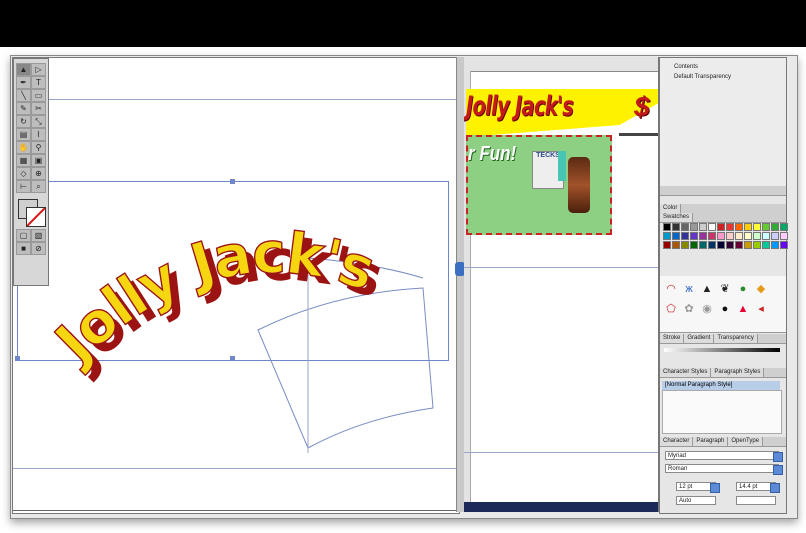 This screenshot has width=806, height=533. Describe the element at coordinates (23, 173) in the screenshot. I see `shear-tool-icon: ◇` at that location.